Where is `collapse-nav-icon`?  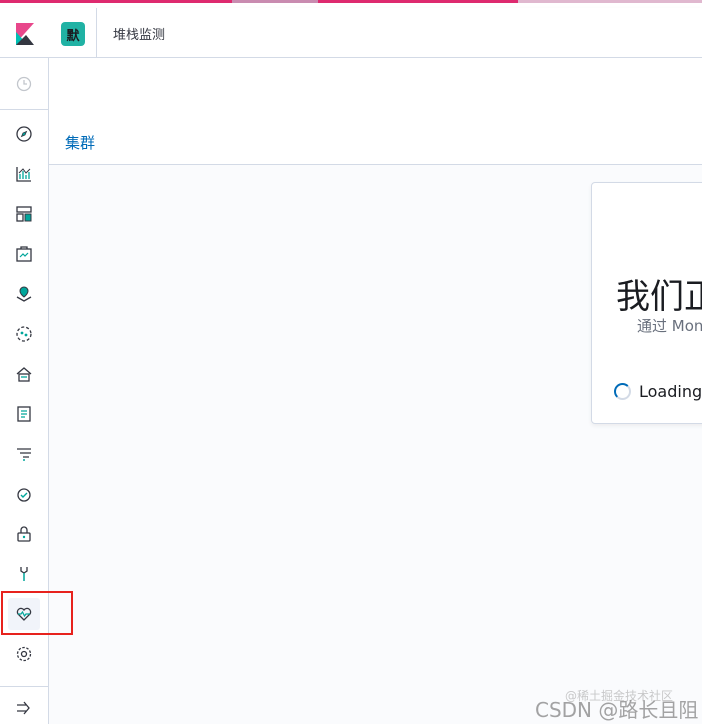 collapse-nav-icon is located at coordinates (24, 708).